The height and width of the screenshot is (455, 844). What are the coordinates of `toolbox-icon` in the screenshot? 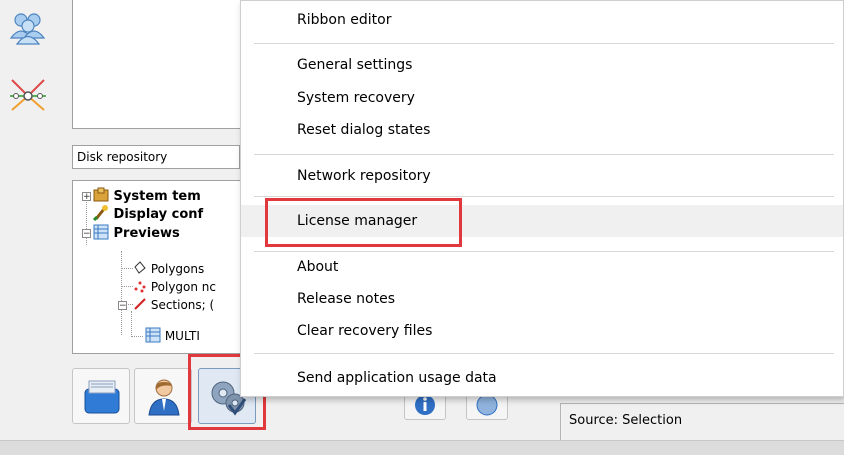 It's located at (102, 397).